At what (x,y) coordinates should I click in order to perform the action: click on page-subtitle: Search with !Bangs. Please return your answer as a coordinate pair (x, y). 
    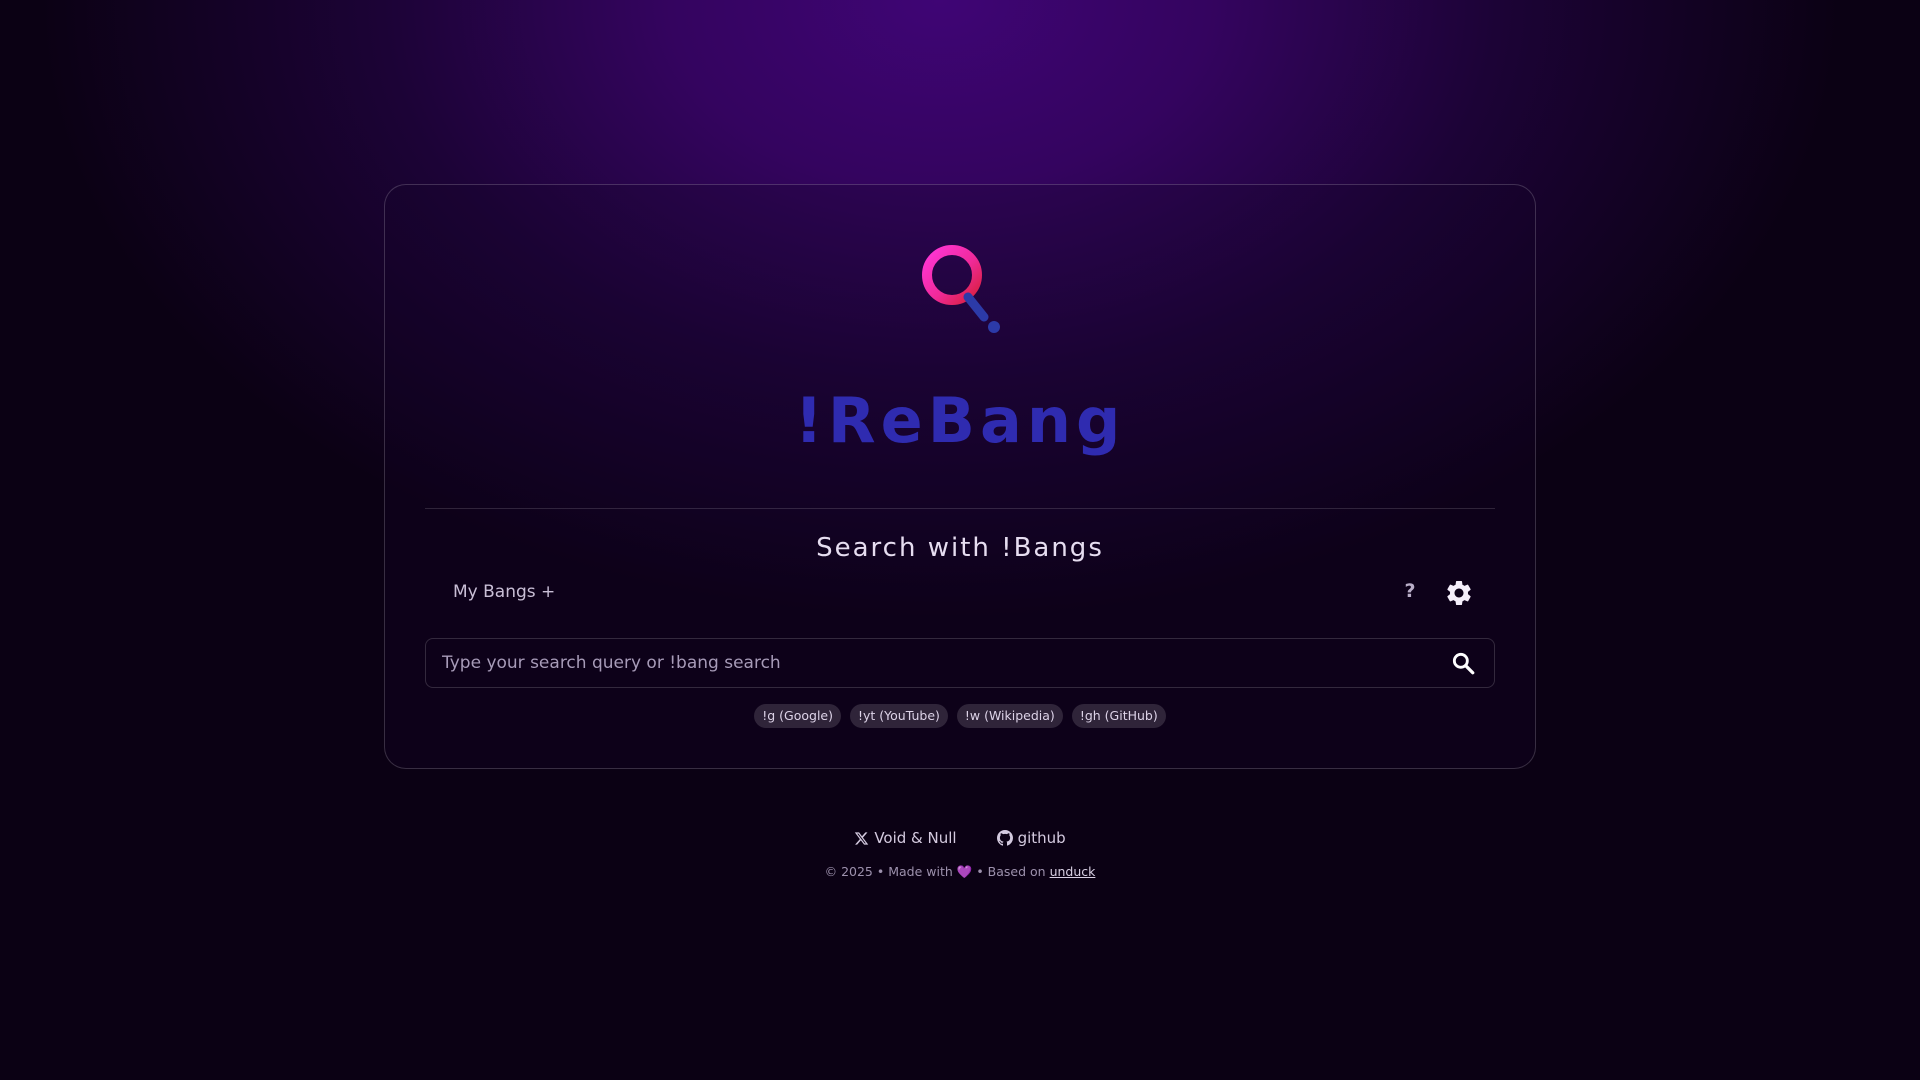
    Looking at the image, I should click on (960, 548).